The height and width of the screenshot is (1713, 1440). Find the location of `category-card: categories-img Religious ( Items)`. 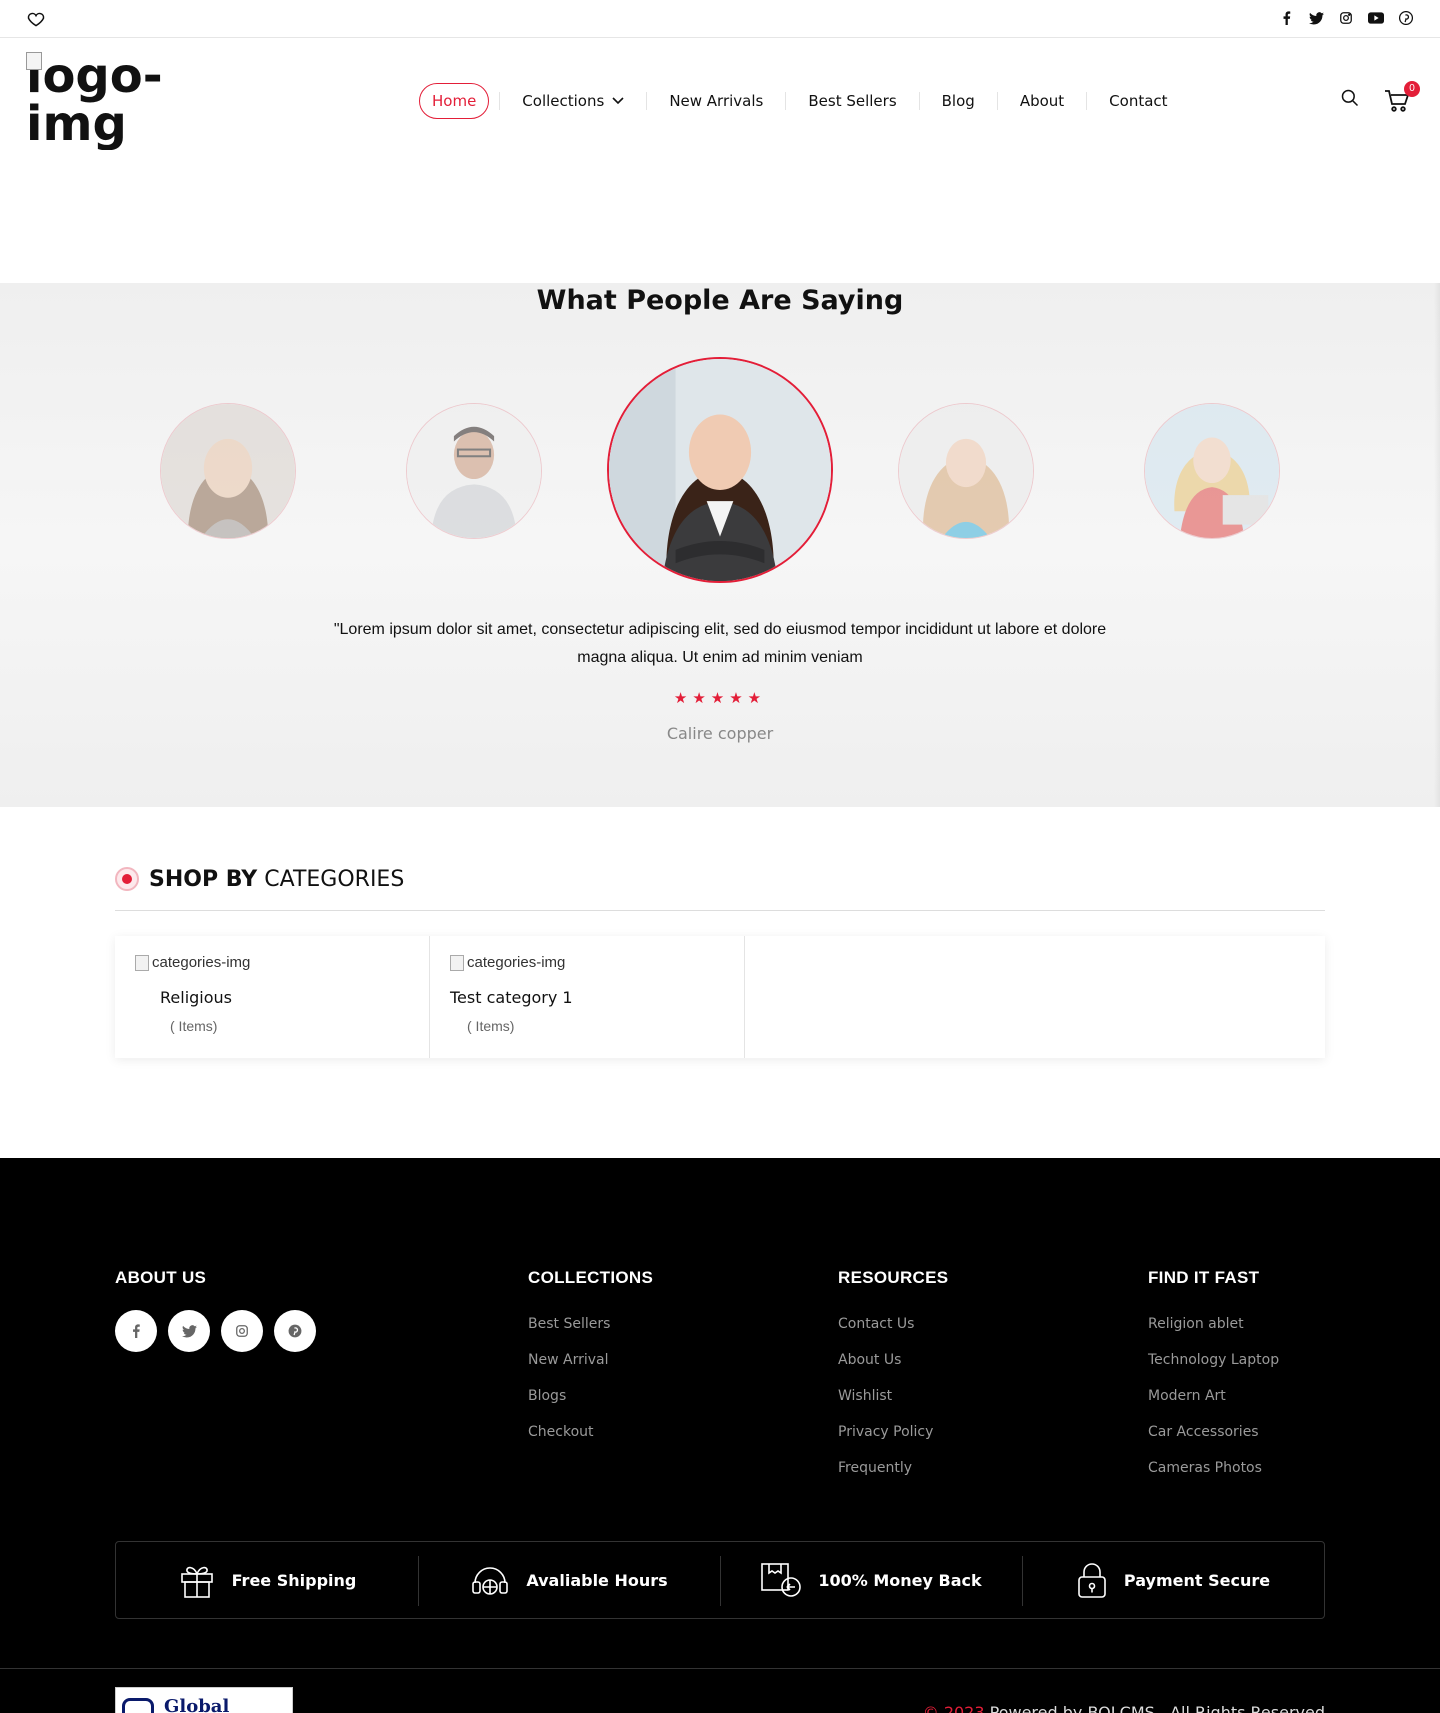

category-card: categories-img Religious ( Items) is located at coordinates (272, 997).